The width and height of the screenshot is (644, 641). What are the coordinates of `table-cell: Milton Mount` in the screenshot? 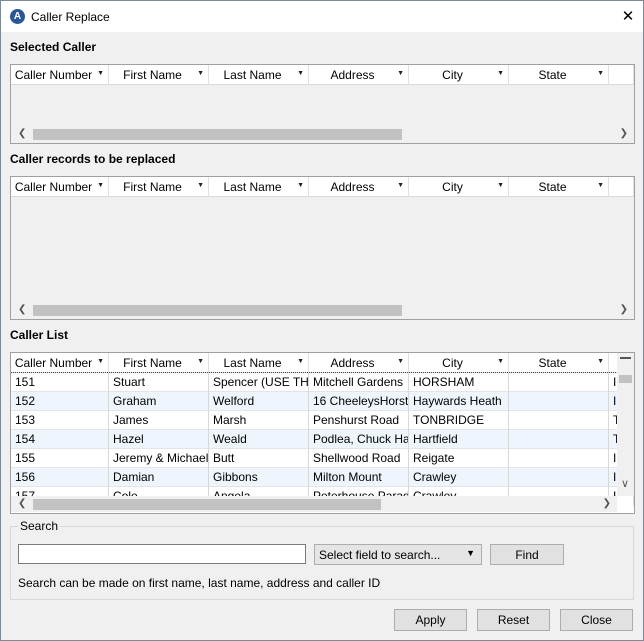 It's located at (359, 477).